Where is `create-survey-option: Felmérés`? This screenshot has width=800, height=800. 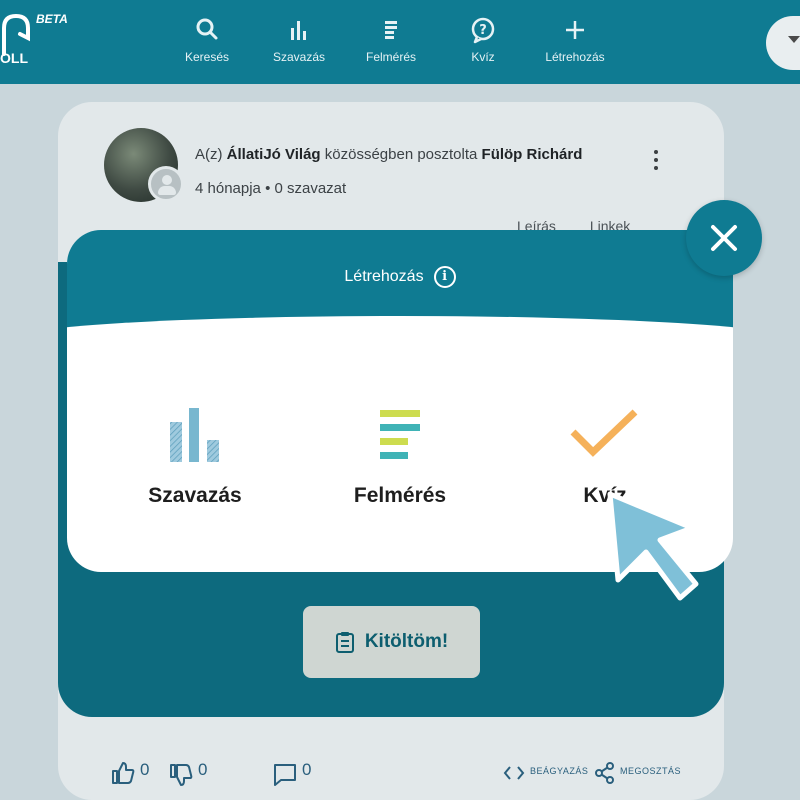 create-survey-option: Felmérés is located at coordinates (400, 454).